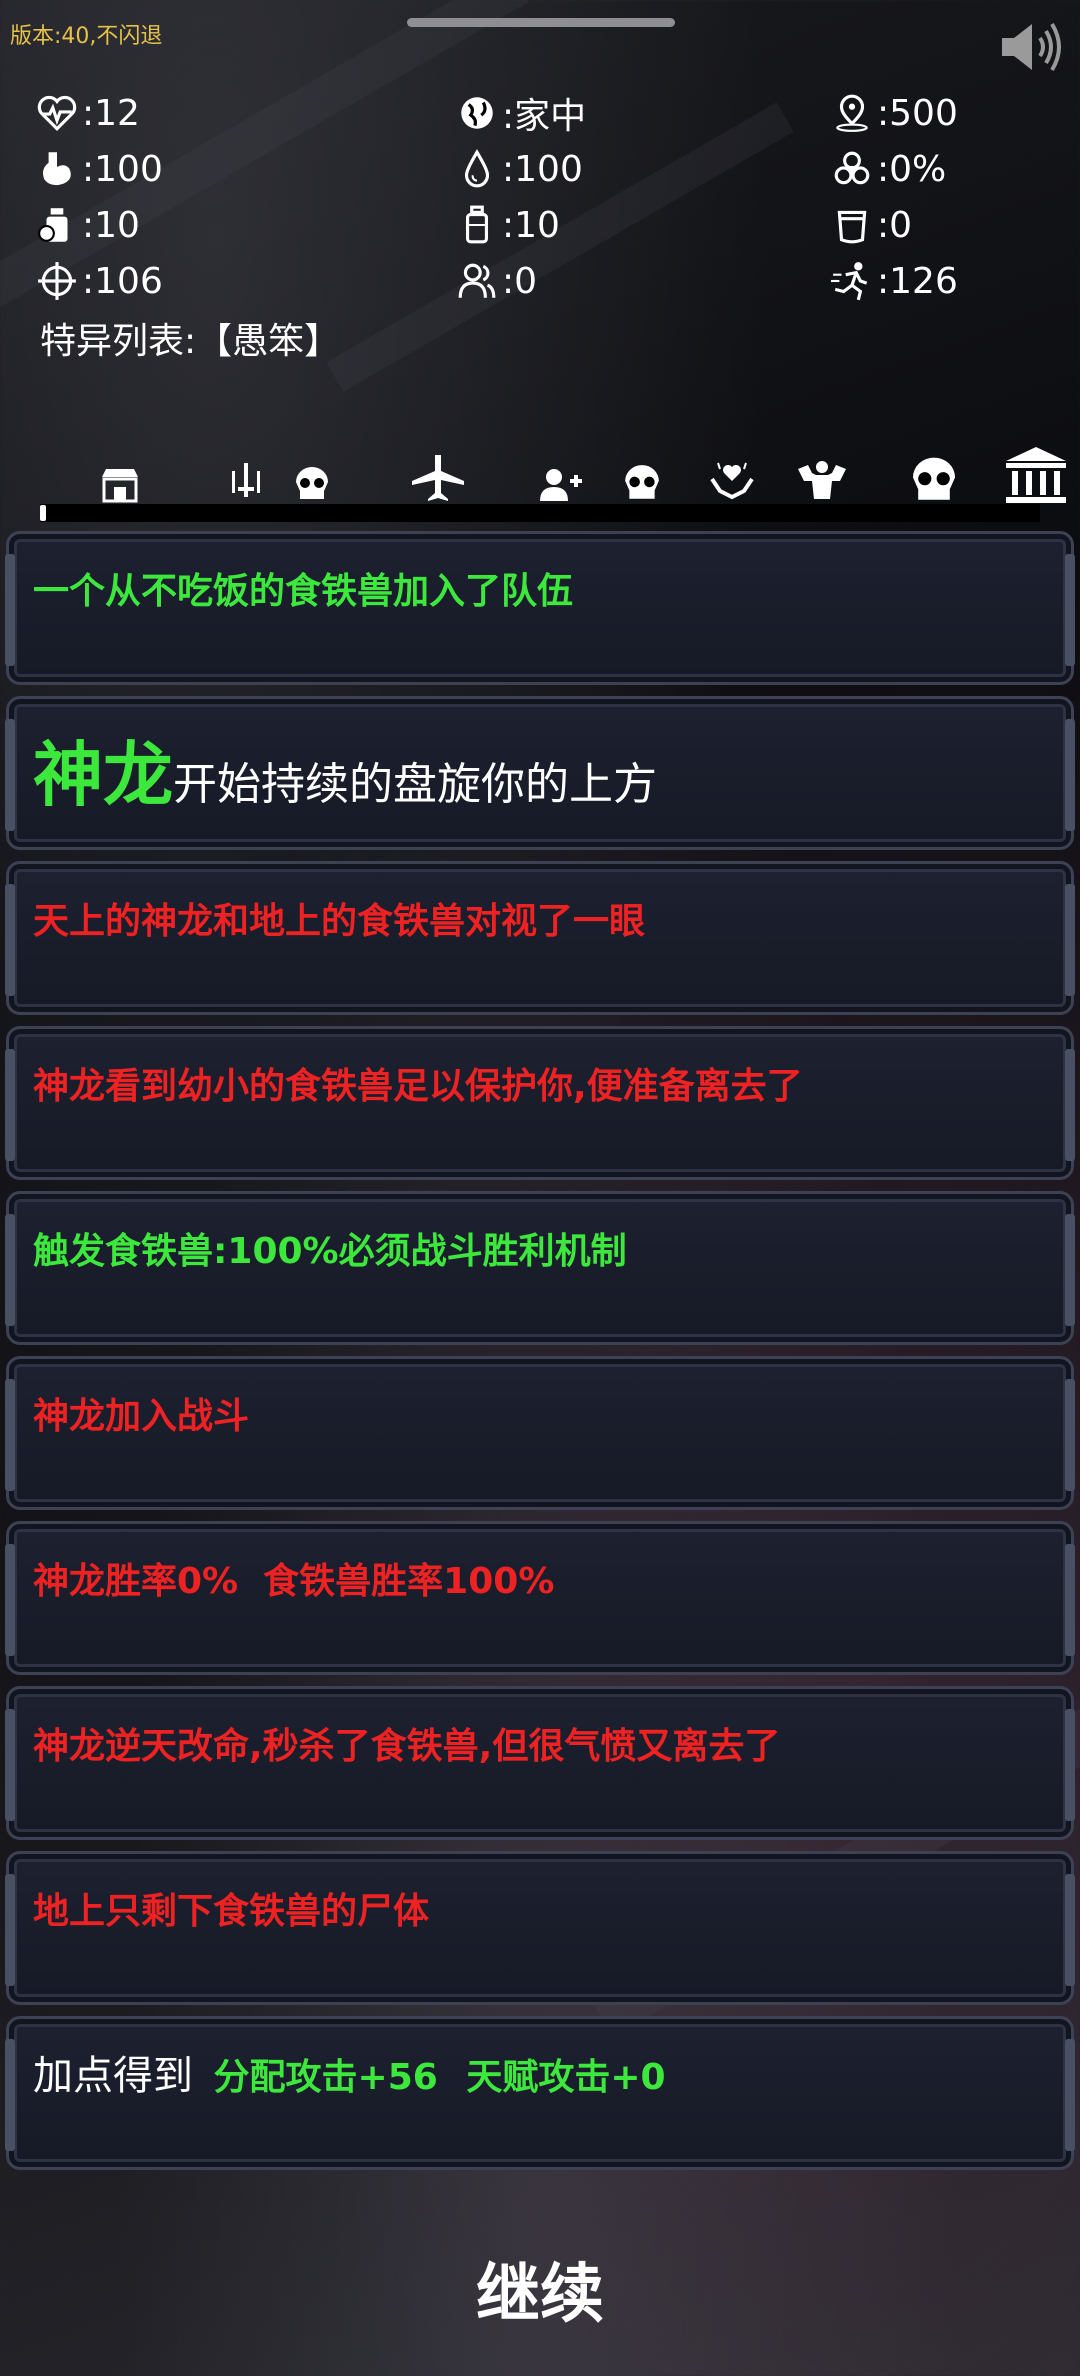 This screenshot has width=1080, height=2376. I want to click on weapons-icon, so click(246, 481).